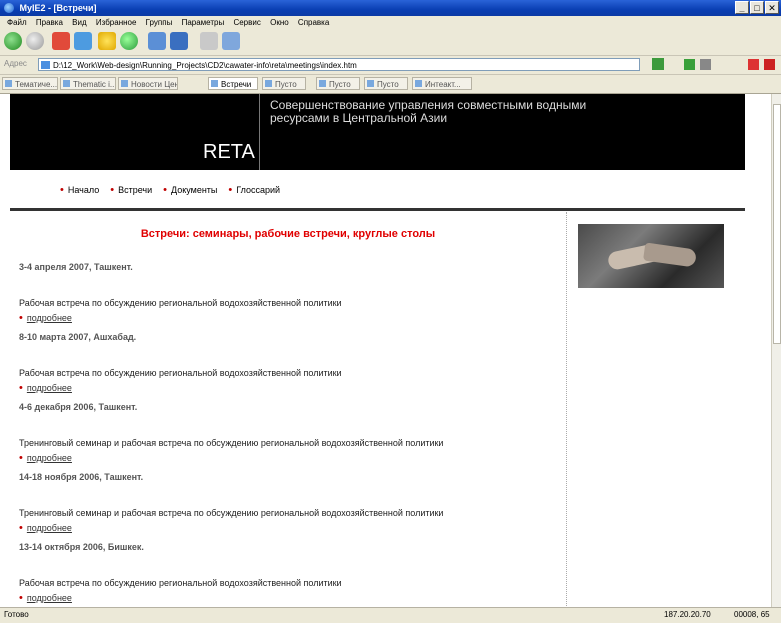 This screenshot has height=623, width=781. What do you see at coordinates (190, 190) in the screenshot?
I see `nav-documents: Документы` at bounding box center [190, 190].